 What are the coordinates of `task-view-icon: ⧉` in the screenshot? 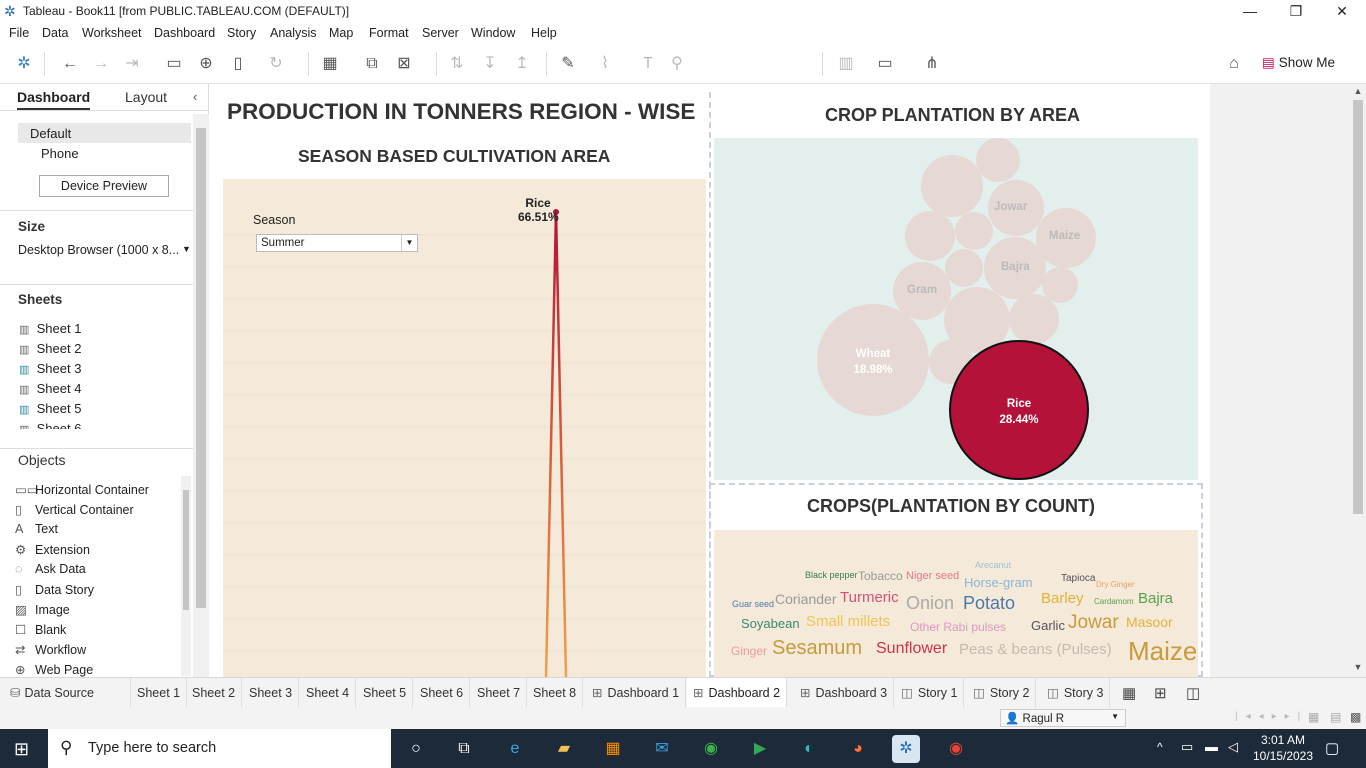 It's located at (464, 749).